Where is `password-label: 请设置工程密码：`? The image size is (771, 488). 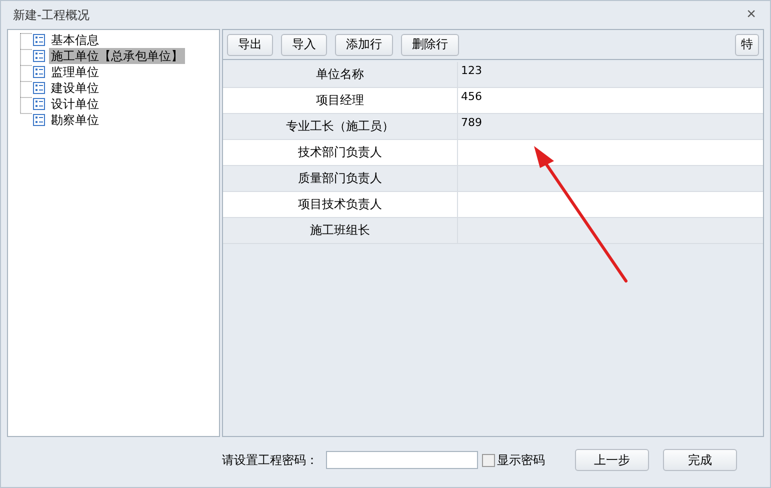 password-label: 请设置工程密码： is located at coordinates (270, 460).